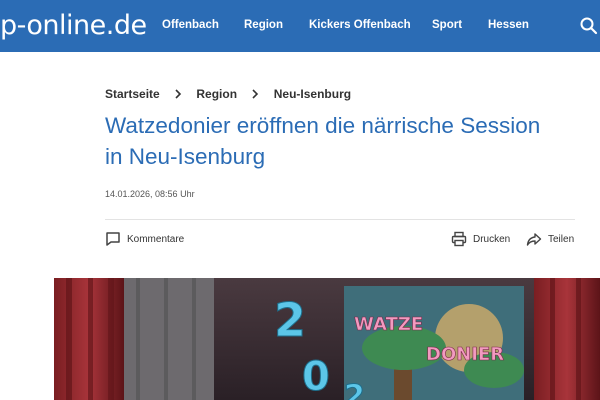 The height and width of the screenshot is (400, 600). What do you see at coordinates (589, 26) in the screenshot?
I see `search-icon` at bounding box center [589, 26].